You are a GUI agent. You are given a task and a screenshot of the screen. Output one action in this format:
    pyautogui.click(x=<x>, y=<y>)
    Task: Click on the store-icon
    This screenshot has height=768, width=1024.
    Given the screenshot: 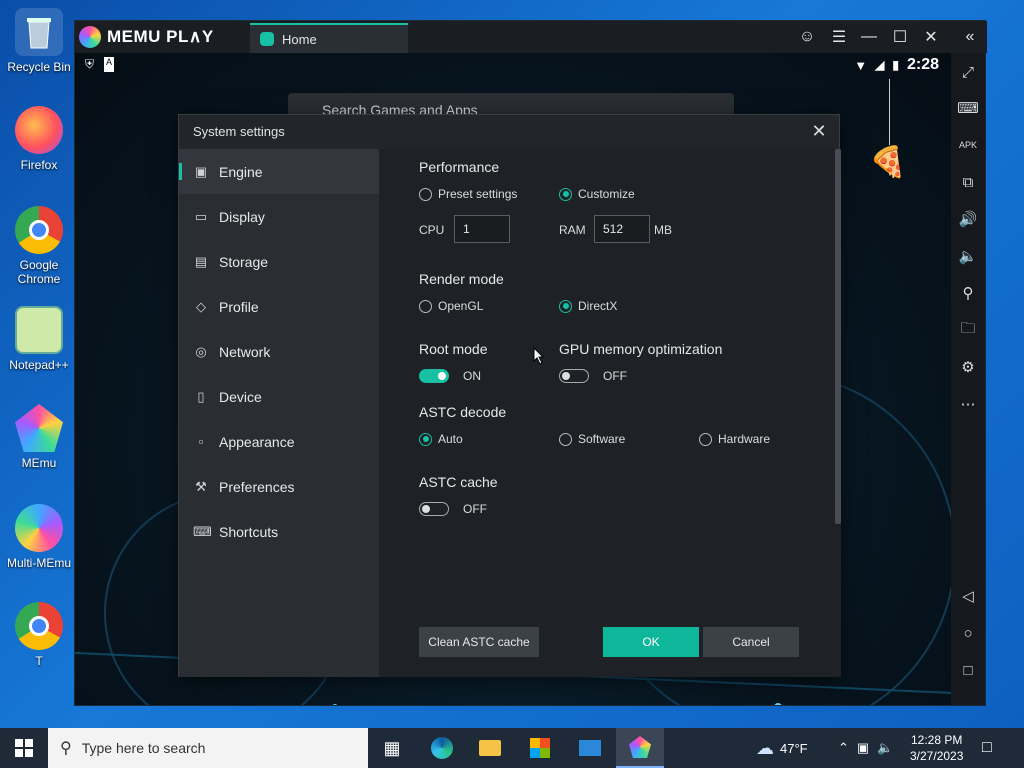 What is the action you would take?
    pyautogui.click(x=540, y=748)
    